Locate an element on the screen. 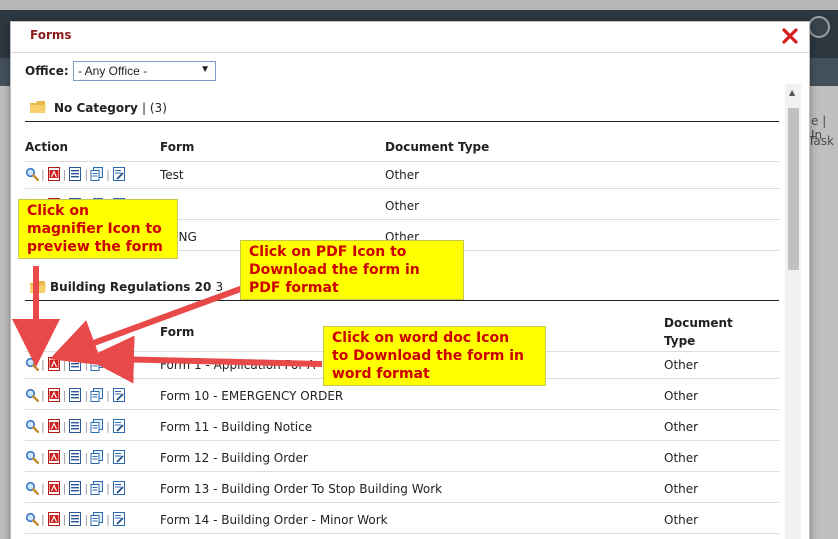  column-header-action: ion is located at coordinates (35, 332).